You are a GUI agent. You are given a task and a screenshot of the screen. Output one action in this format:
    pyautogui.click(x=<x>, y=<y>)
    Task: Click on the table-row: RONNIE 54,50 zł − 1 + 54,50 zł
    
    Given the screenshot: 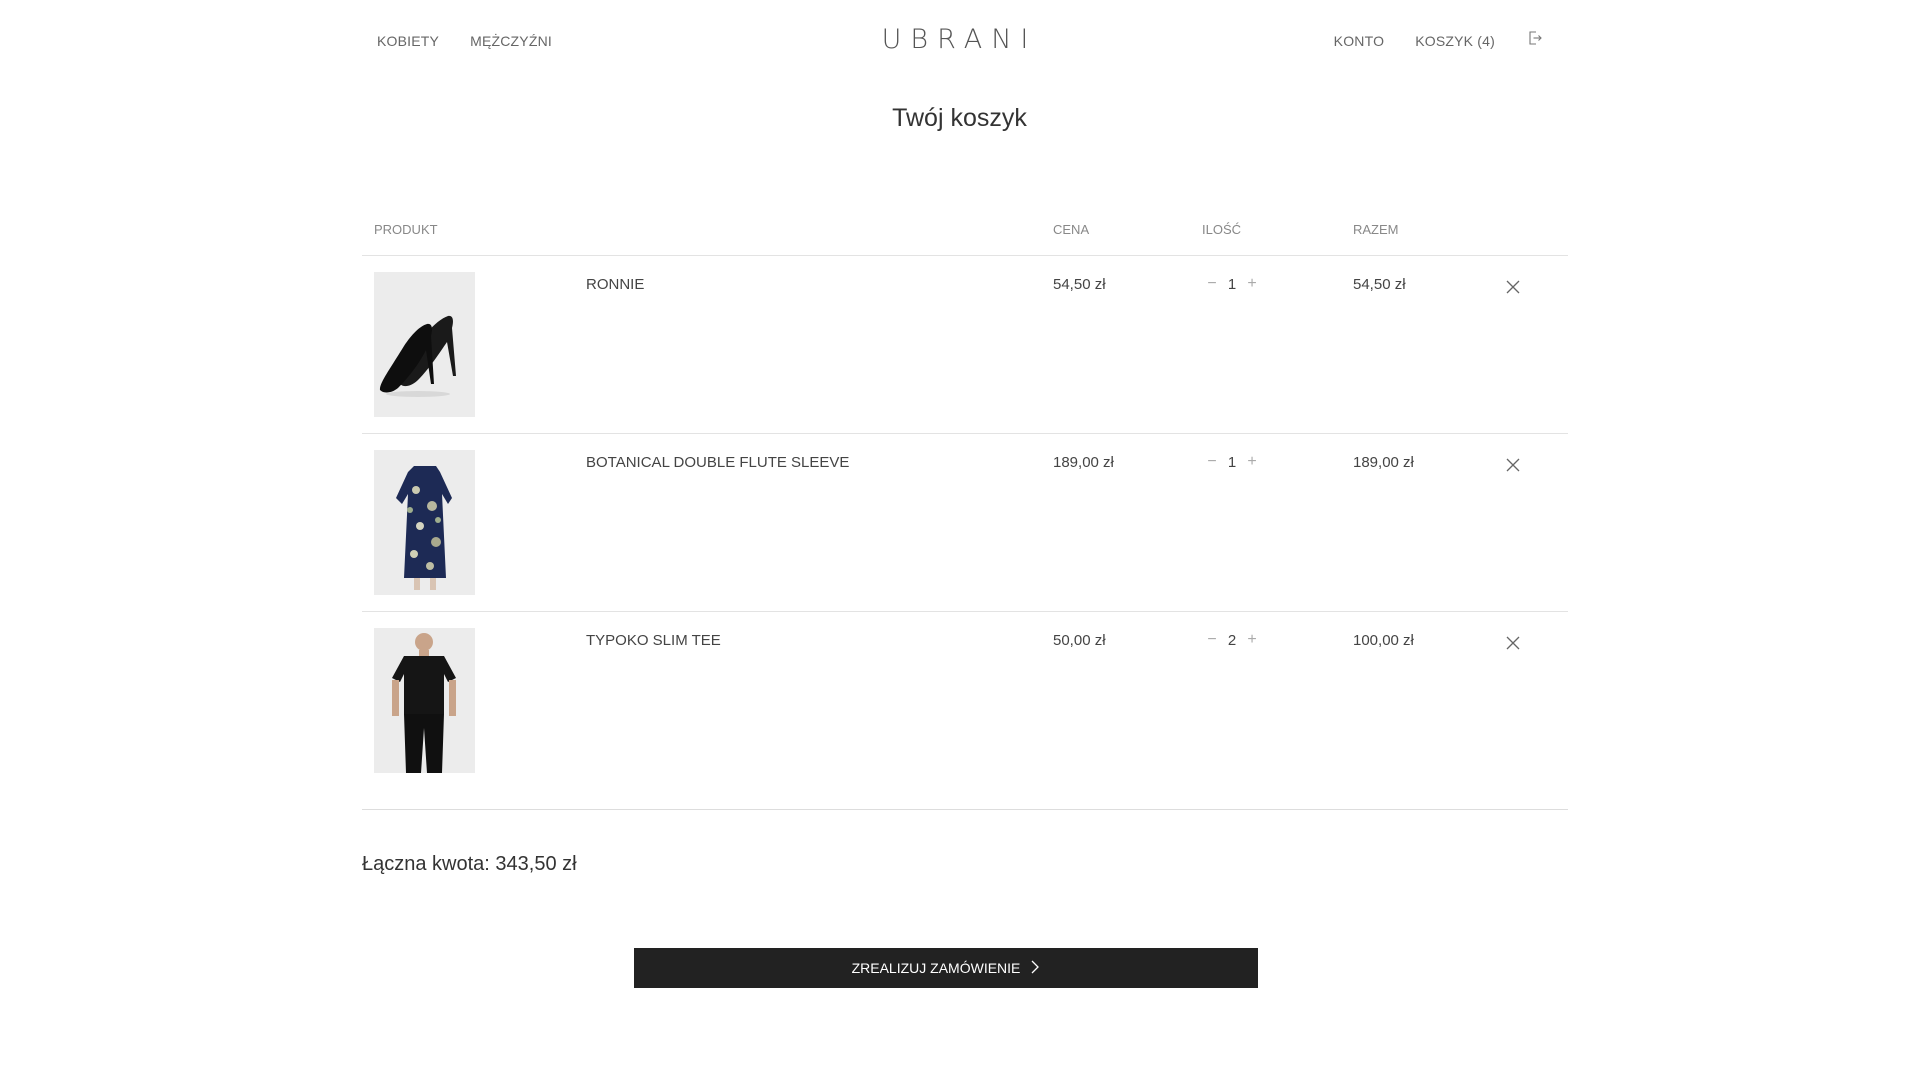 What is the action you would take?
    pyautogui.click(x=965, y=345)
    